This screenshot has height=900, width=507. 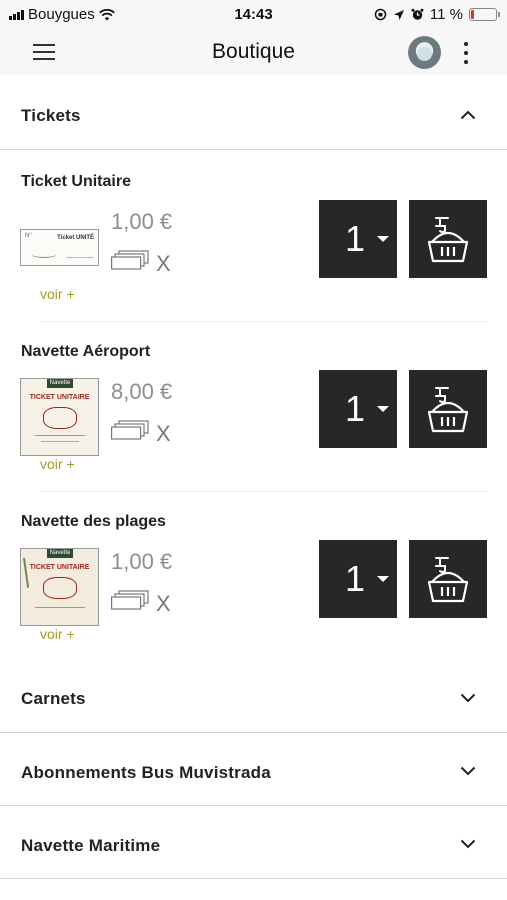 What do you see at coordinates (76, 181) in the screenshot?
I see `product-name: Ticket Unitaire` at bounding box center [76, 181].